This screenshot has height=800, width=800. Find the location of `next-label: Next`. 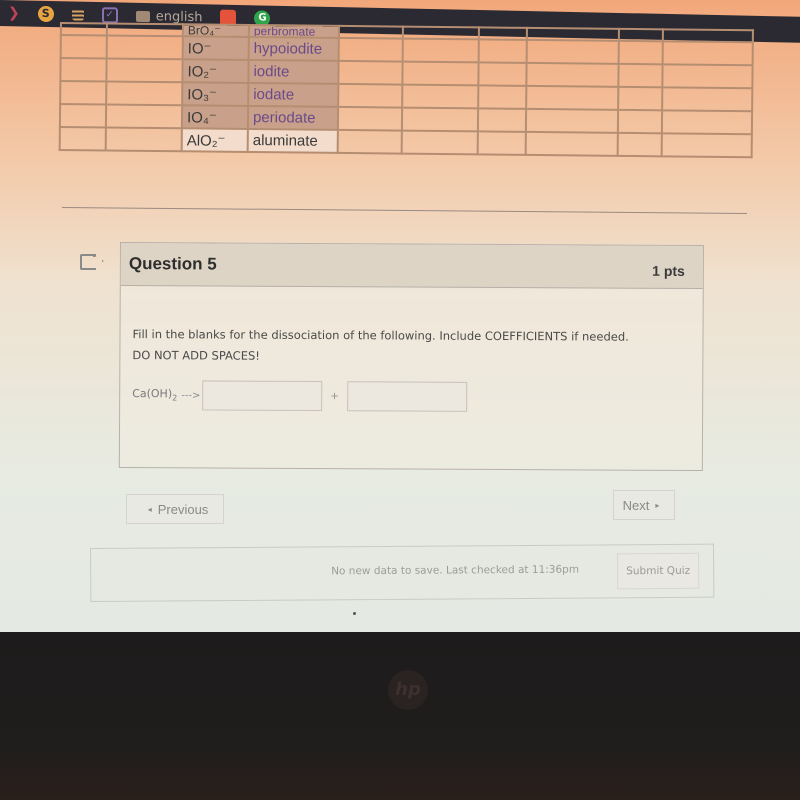

next-label: Next is located at coordinates (636, 505).